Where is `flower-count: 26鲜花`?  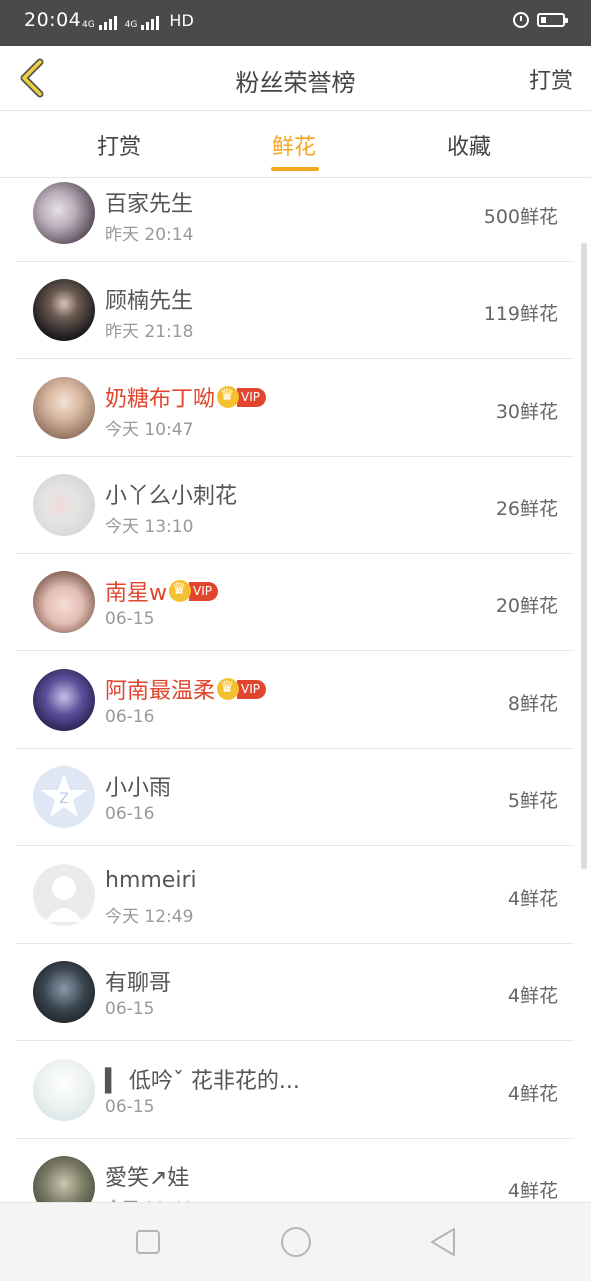 flower-count: 26鲜花 is located at coordinates (526, 509).